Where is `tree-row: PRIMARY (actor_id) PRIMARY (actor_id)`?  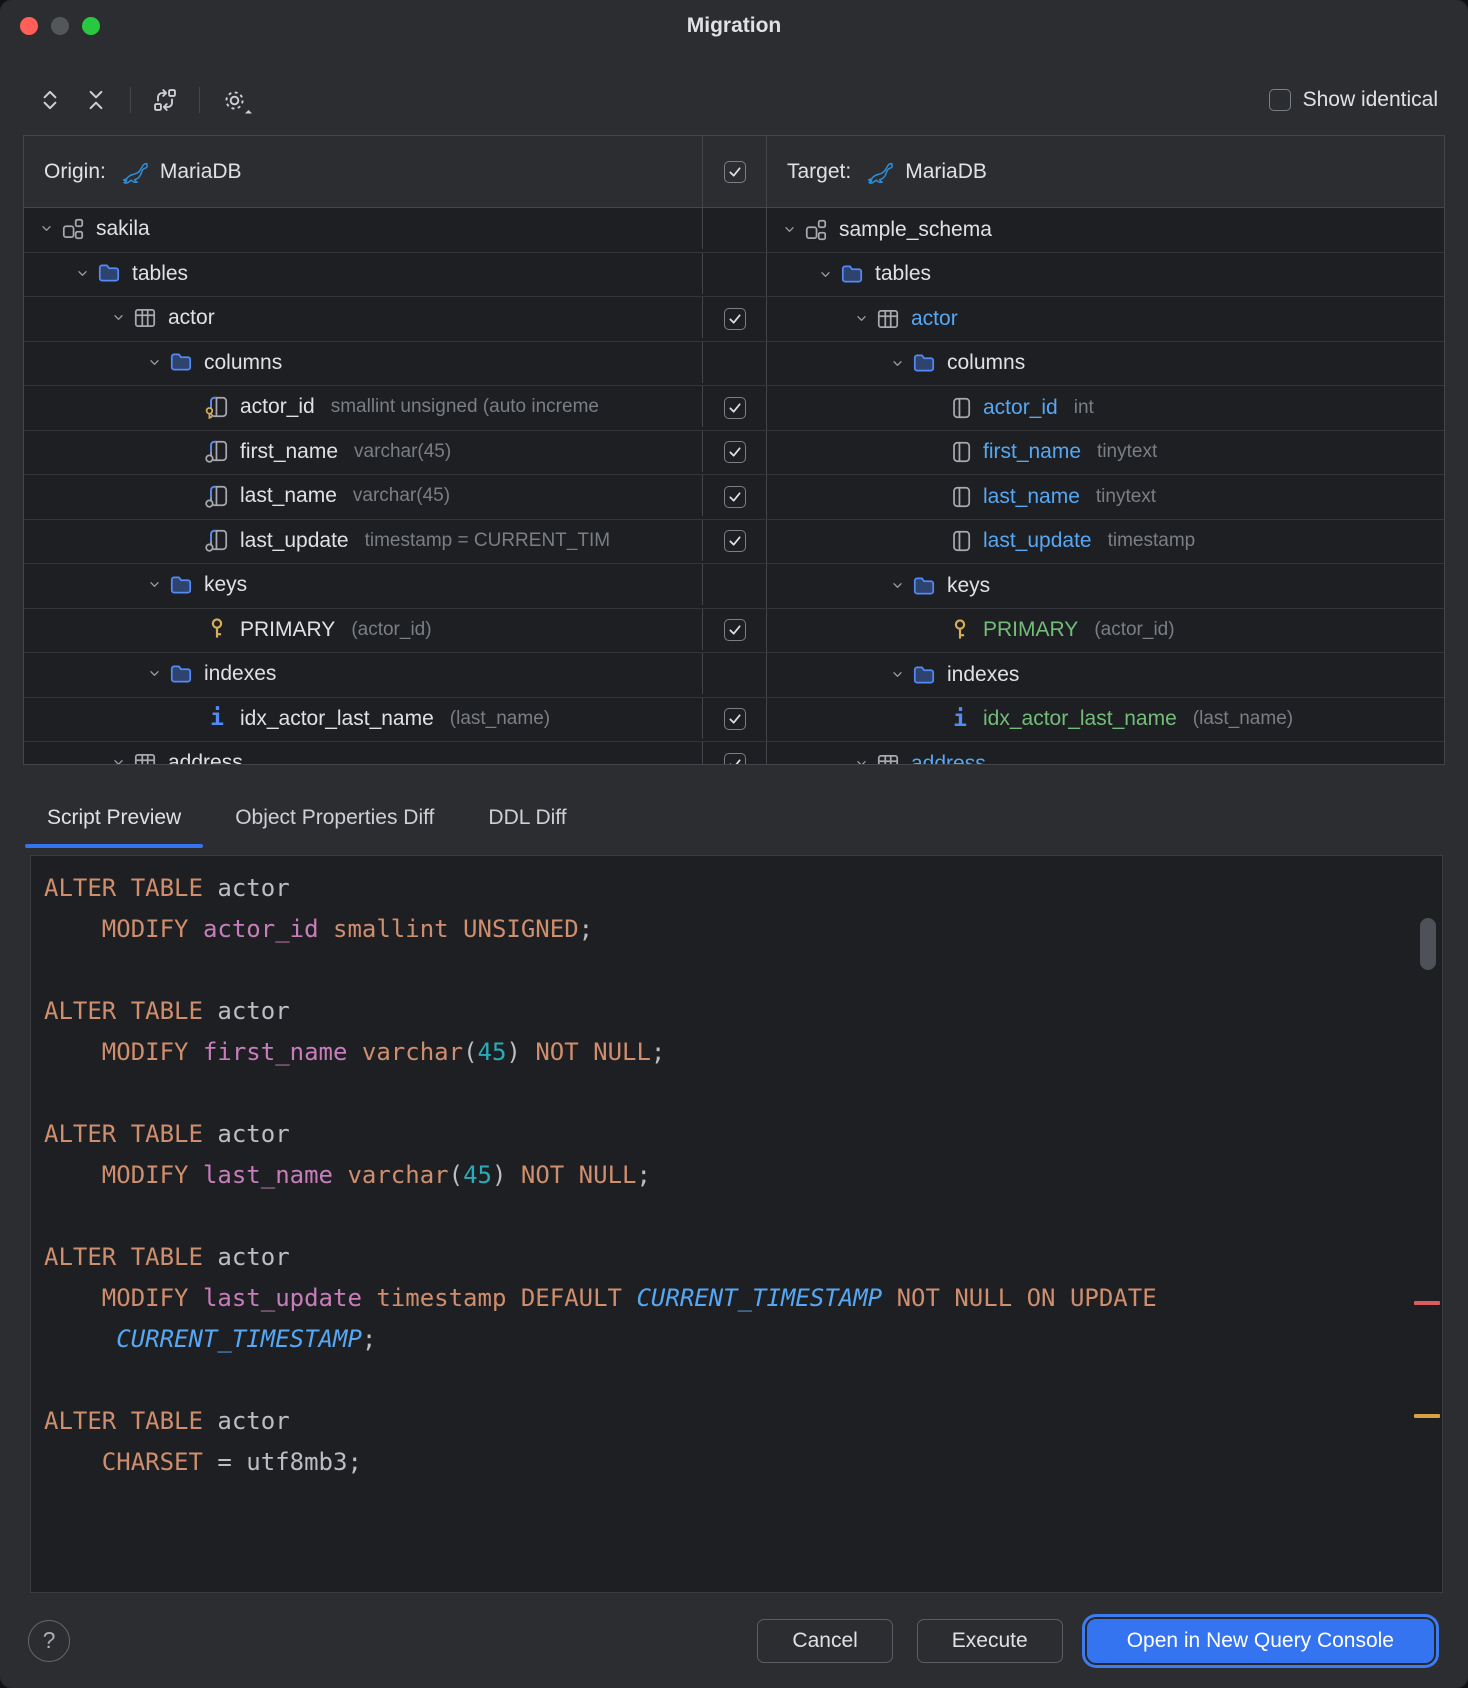 tree-row: PRIMARY (actor_id) PRIMARY (actor_id) is located at coordinates (734, 630).